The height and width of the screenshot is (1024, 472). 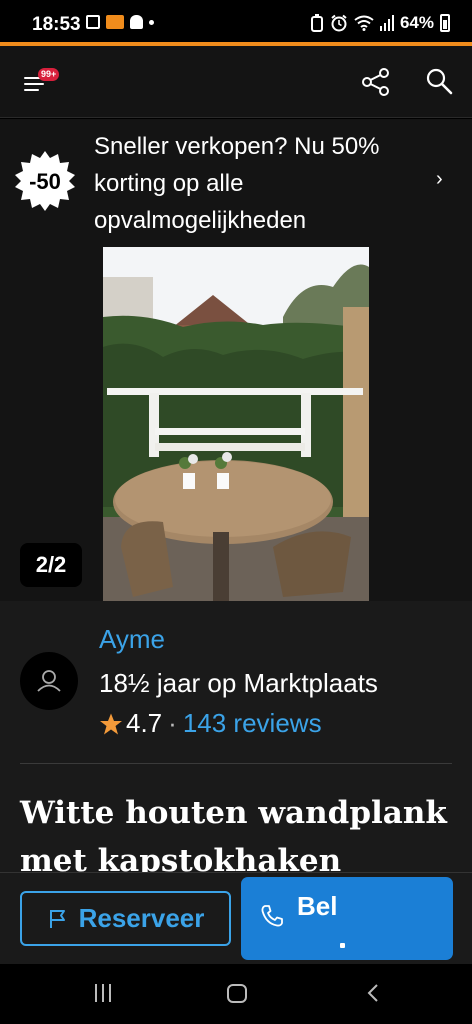 I want to click on share-button, so click(x=376, y=82).